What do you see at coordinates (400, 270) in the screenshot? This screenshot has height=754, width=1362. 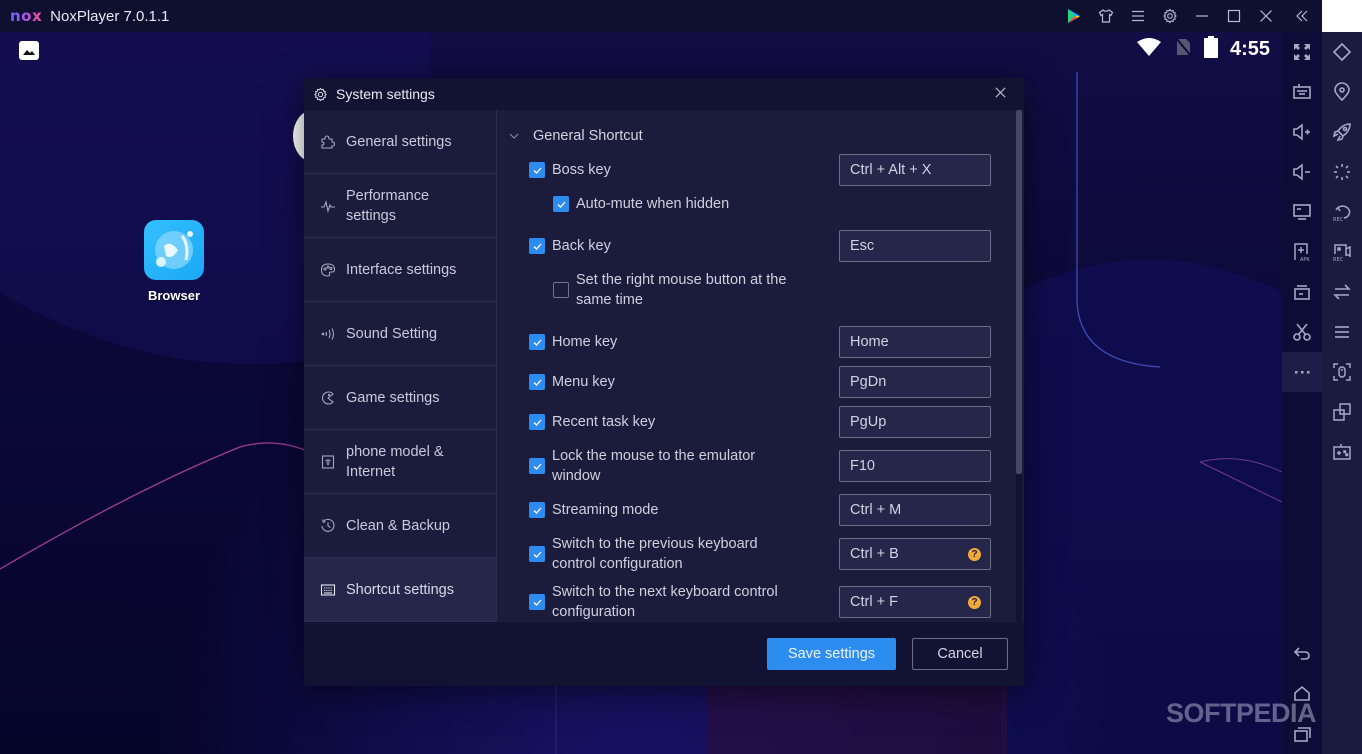 I see `nav-item-interface: Interface settings` at bounding box center [400, 270].